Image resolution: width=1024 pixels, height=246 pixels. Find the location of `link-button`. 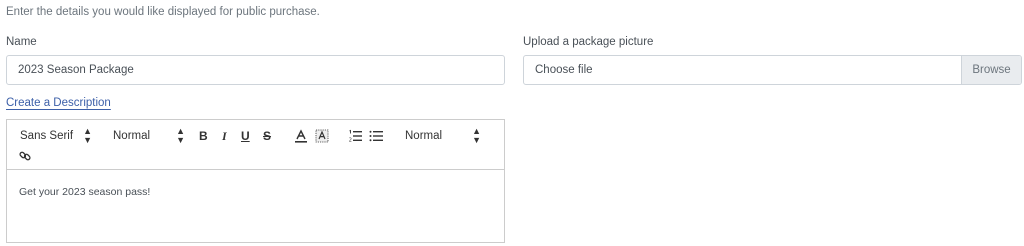

link-button is located at coordinates (25, 156).